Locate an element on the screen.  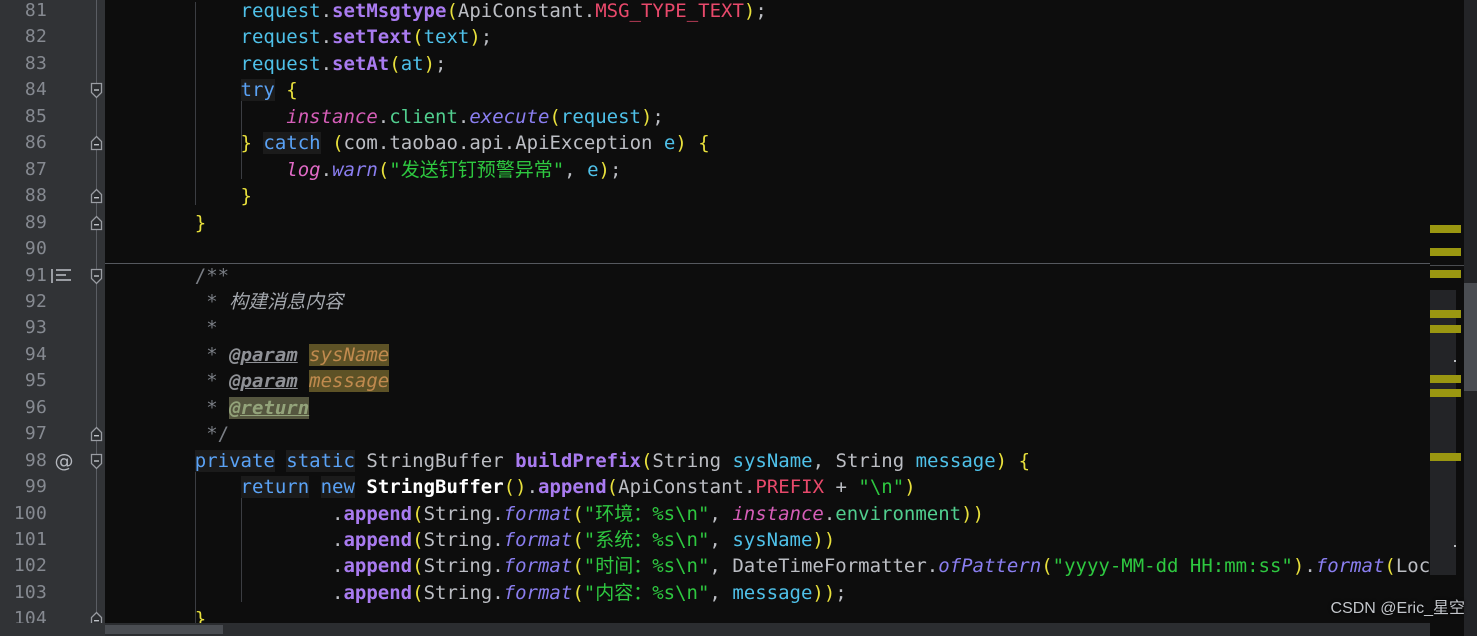
caret-line-stripe is located at coordinates (1447, 265).